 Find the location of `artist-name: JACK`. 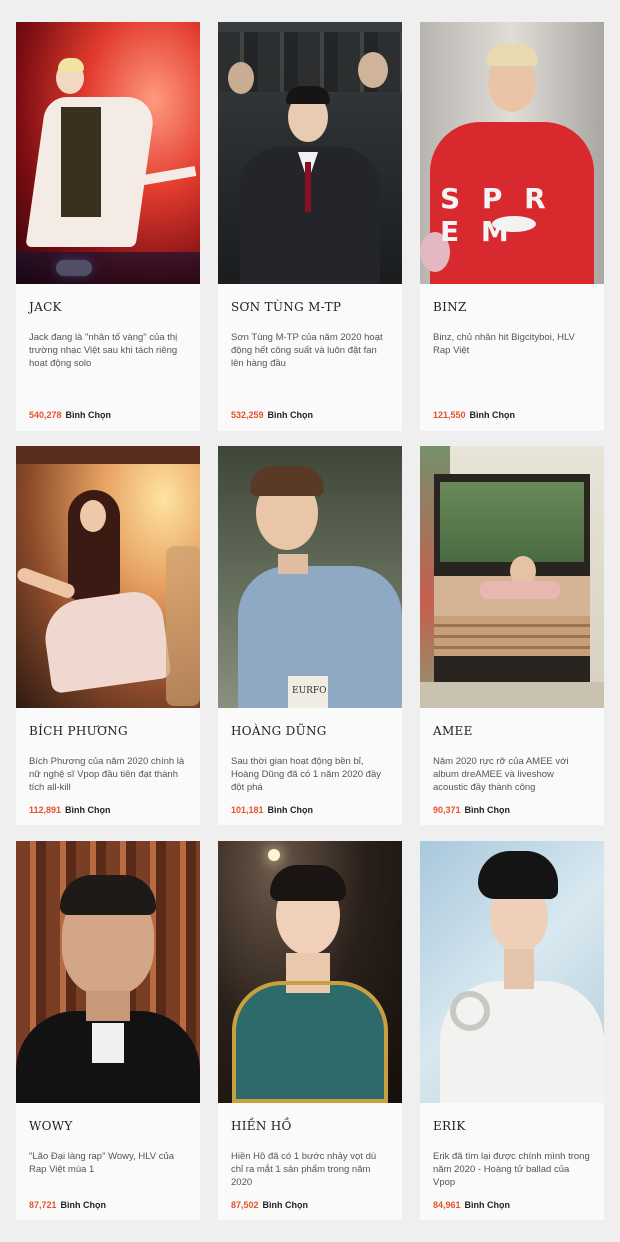

artist-name: JACK is located at coordinates (45, 307).